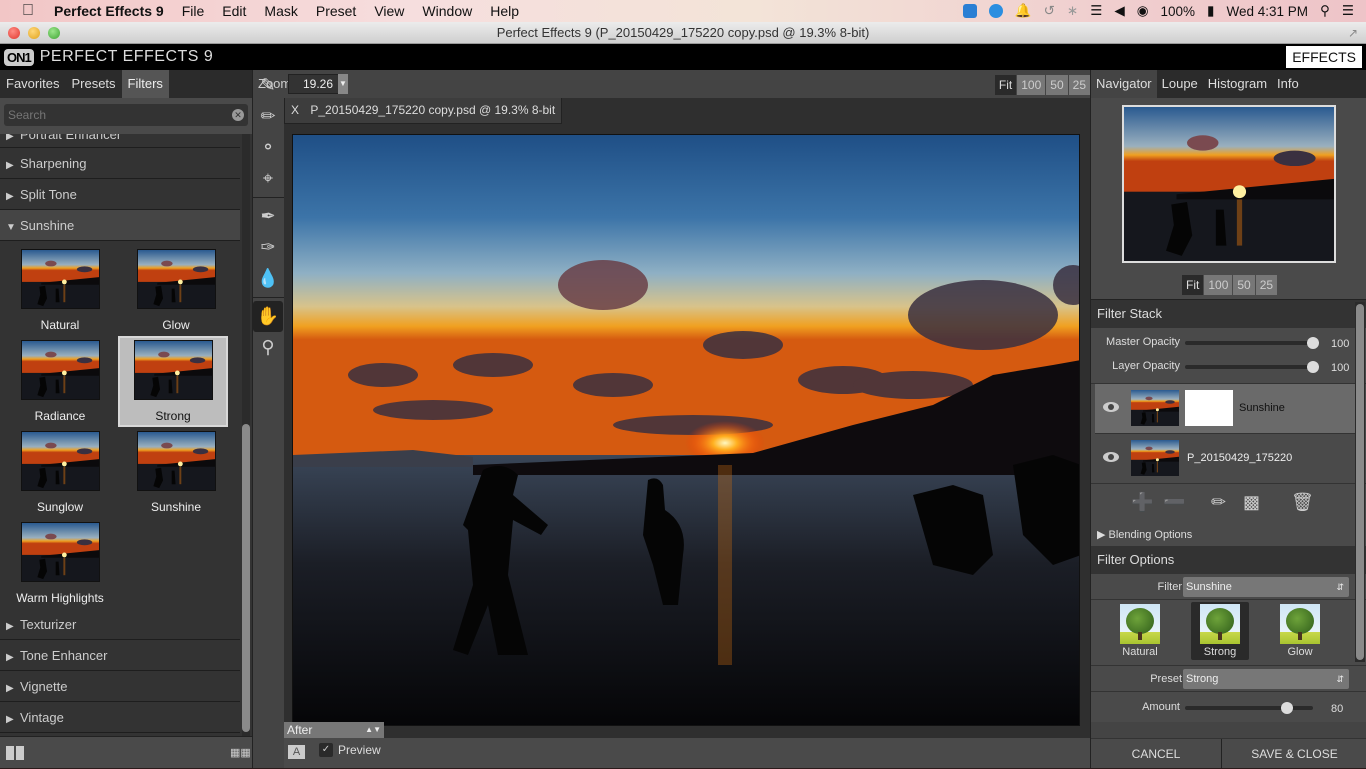 The height and width of the screenshot is (769, 1366). Describe the element at coordinates (268, 278) in the screenshot. I see `blur-drop-tool-icon: 💧` at that location.